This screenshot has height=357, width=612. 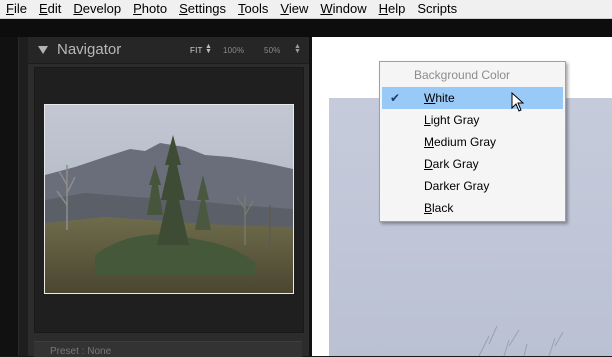 I want to click on menu-item-label: Medium Gray, so click(x=460, y=142).